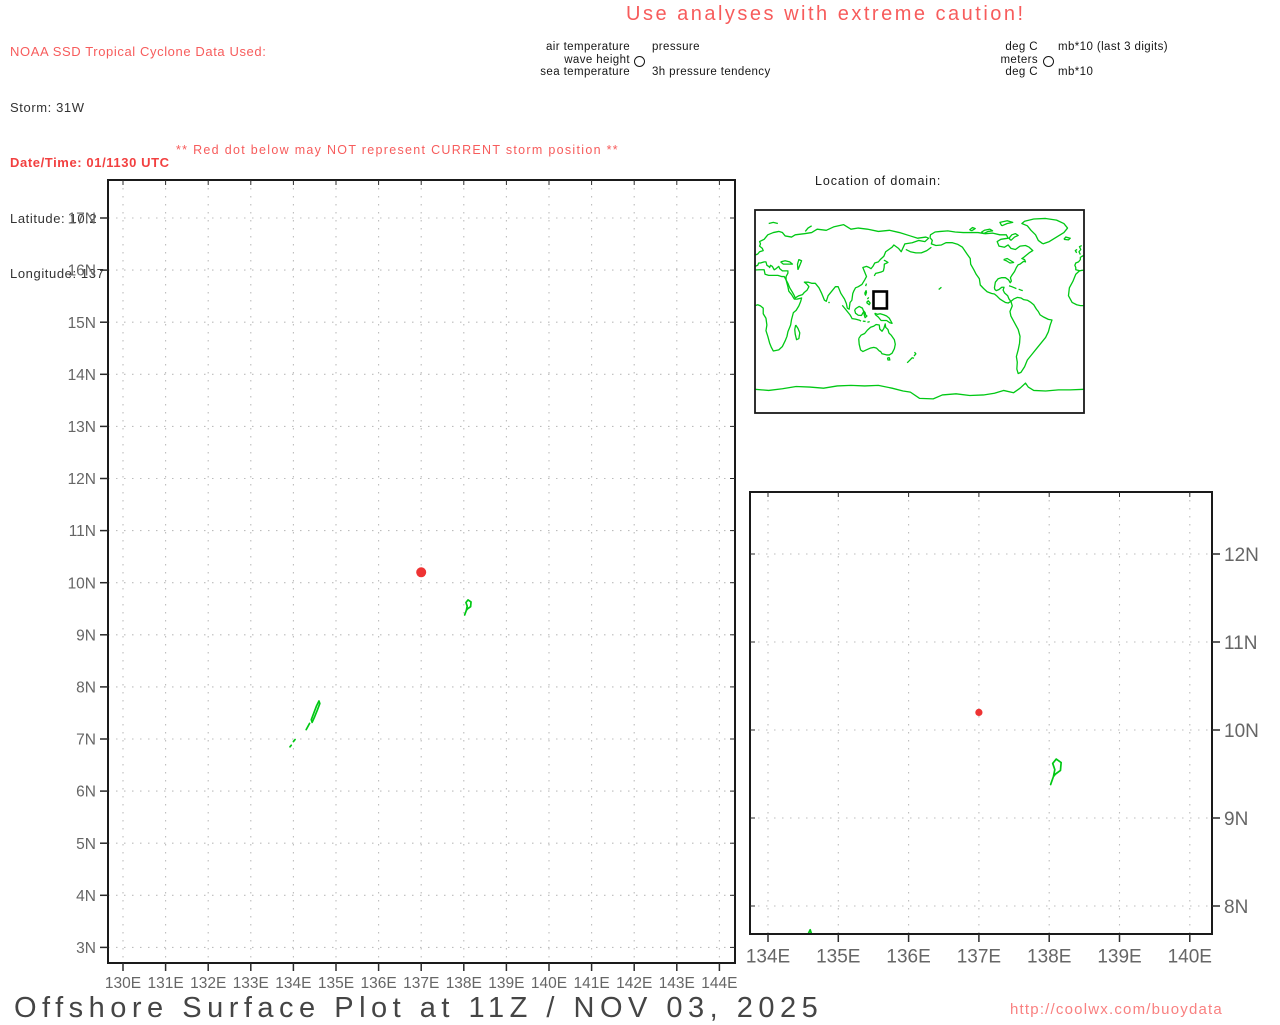  I want to click on main-plot-x-tick-label: 130E, so click(123, 983).